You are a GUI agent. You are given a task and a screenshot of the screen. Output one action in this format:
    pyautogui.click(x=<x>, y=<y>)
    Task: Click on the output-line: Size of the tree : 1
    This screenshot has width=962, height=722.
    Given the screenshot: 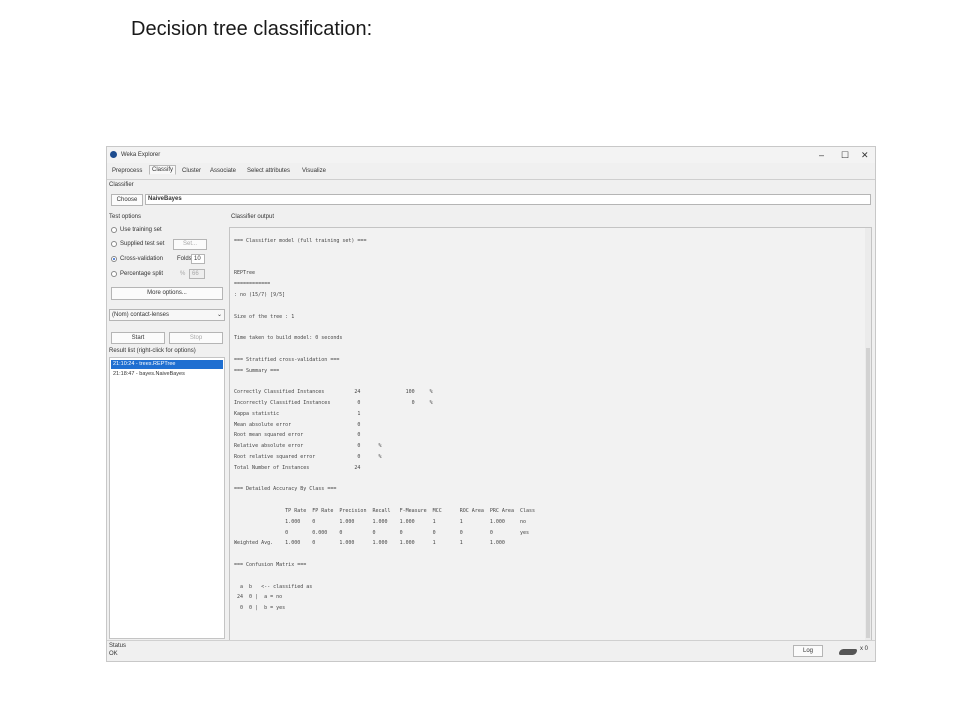 What is the action you would take?
    pyautogui.click(x=264, y=316)
    